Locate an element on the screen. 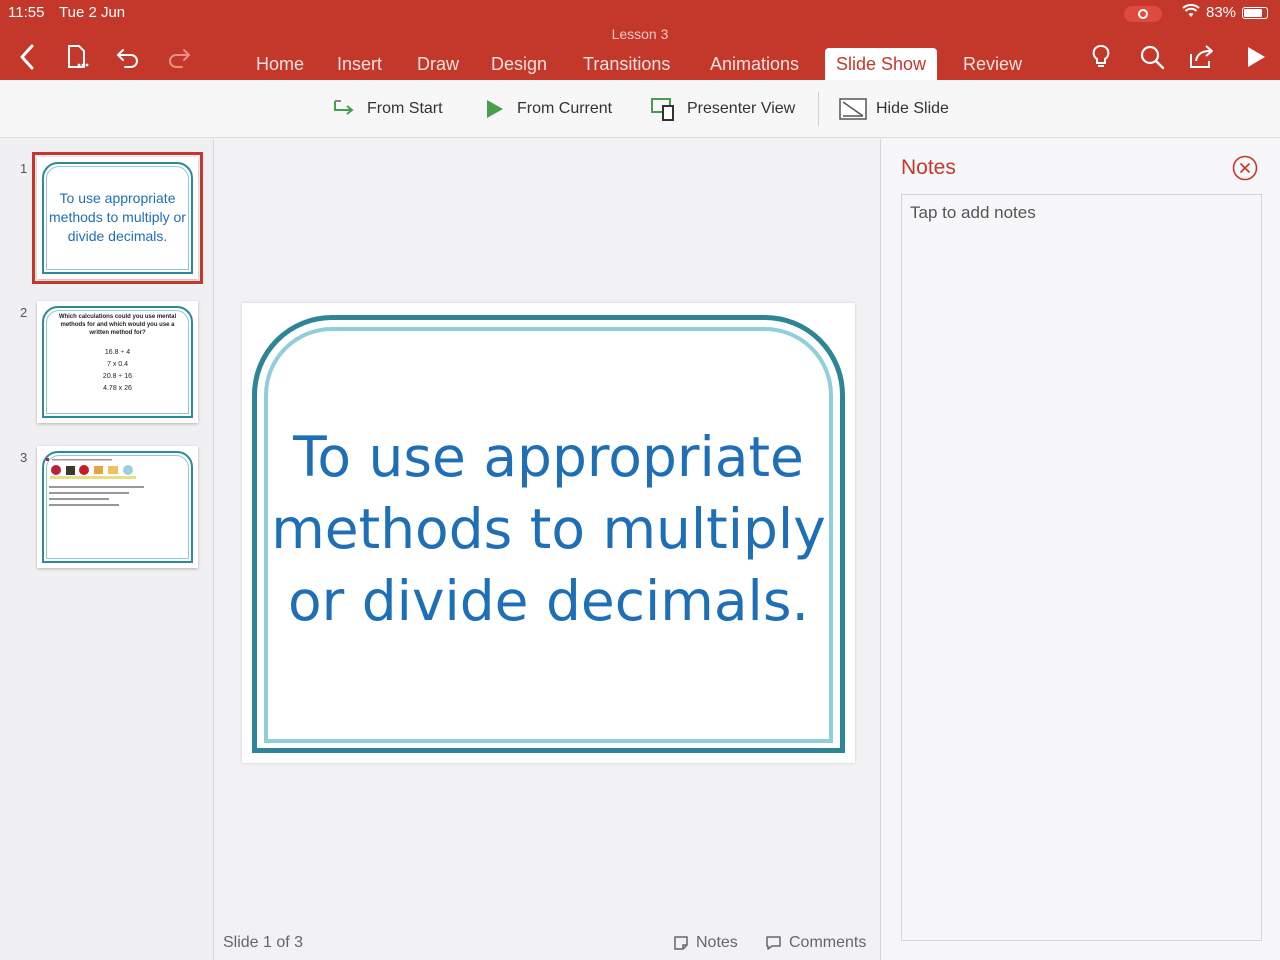 This screenshot has height=960, width=1280. comments-button-label: Comments is located at coordinates (828, 942).